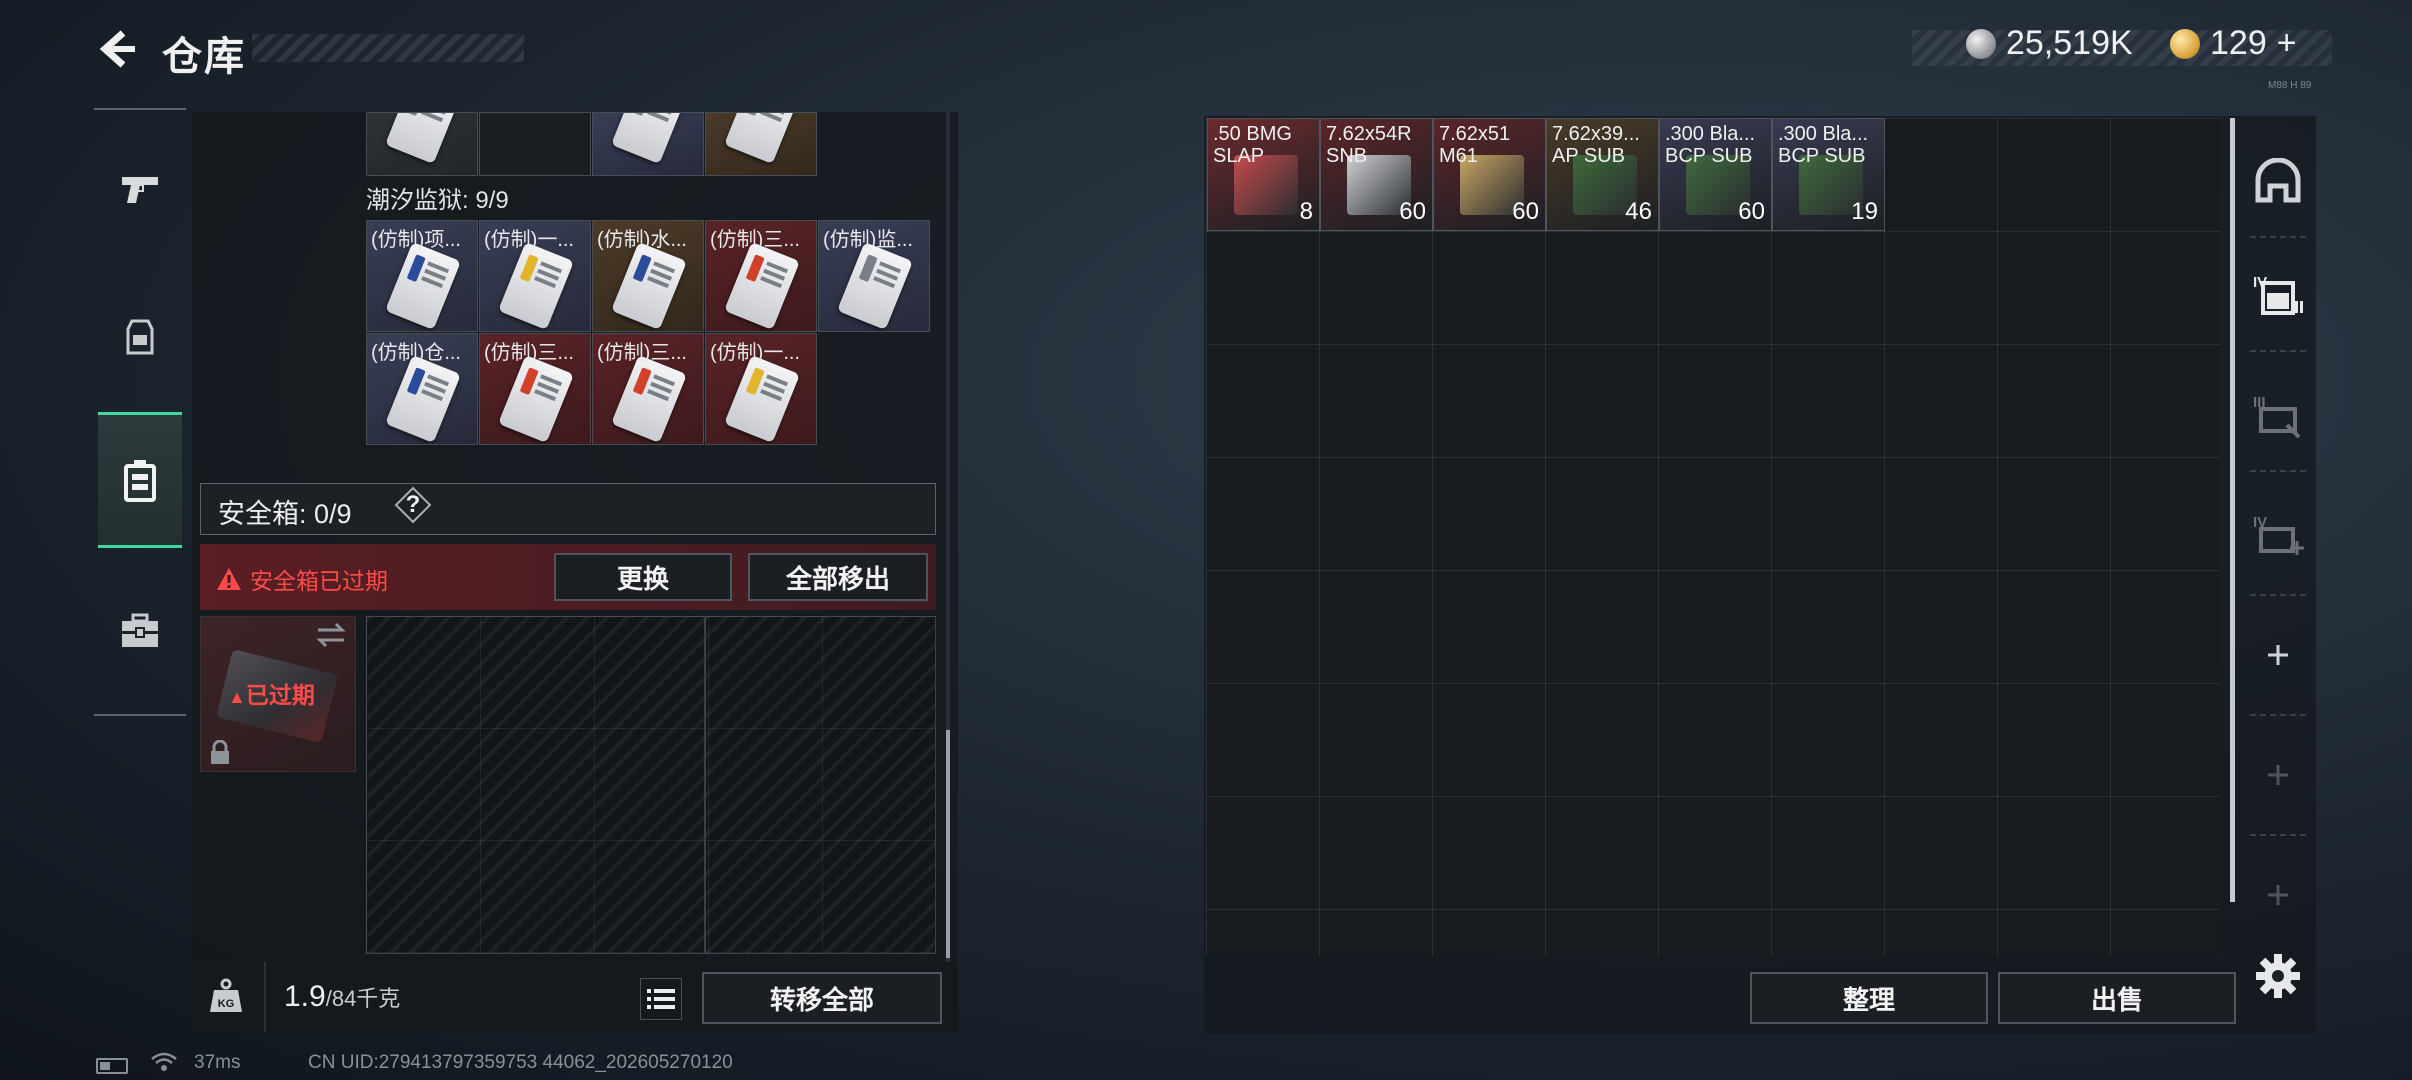 The width and height of the screenshot is (2412, 1080). What do you see at coordinates (948, 844) in the screenshot?
I see `left-scrollbar-thumb` at bounding box center [948, 844].